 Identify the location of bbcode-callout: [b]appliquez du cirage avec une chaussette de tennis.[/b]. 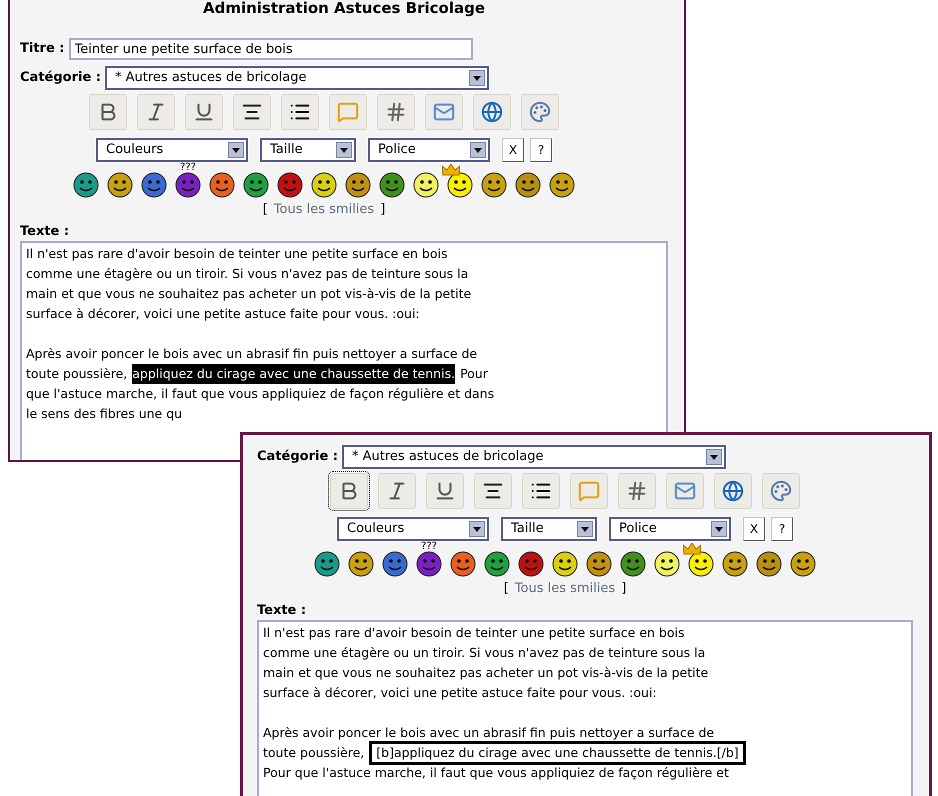
(557, 753).